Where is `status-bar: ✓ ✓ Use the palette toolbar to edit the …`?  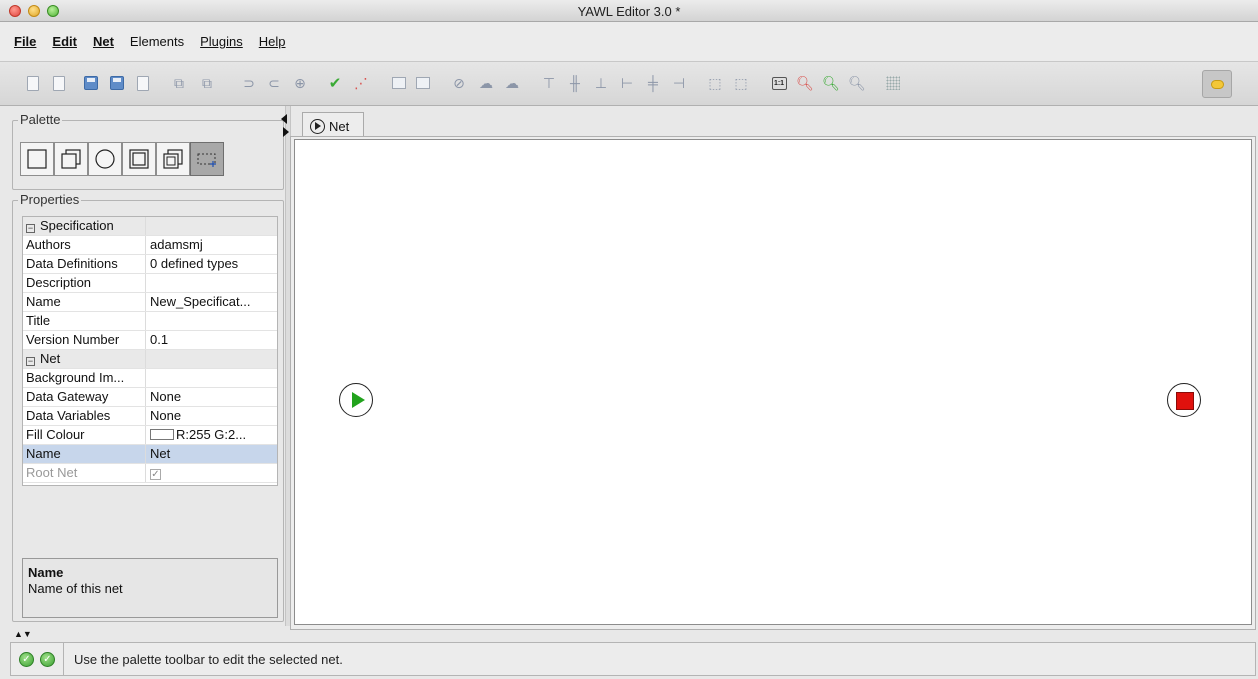 status-bar: ✓ ✓ Use the palette toolbar to edit the … is located at coordinates (633, 659).